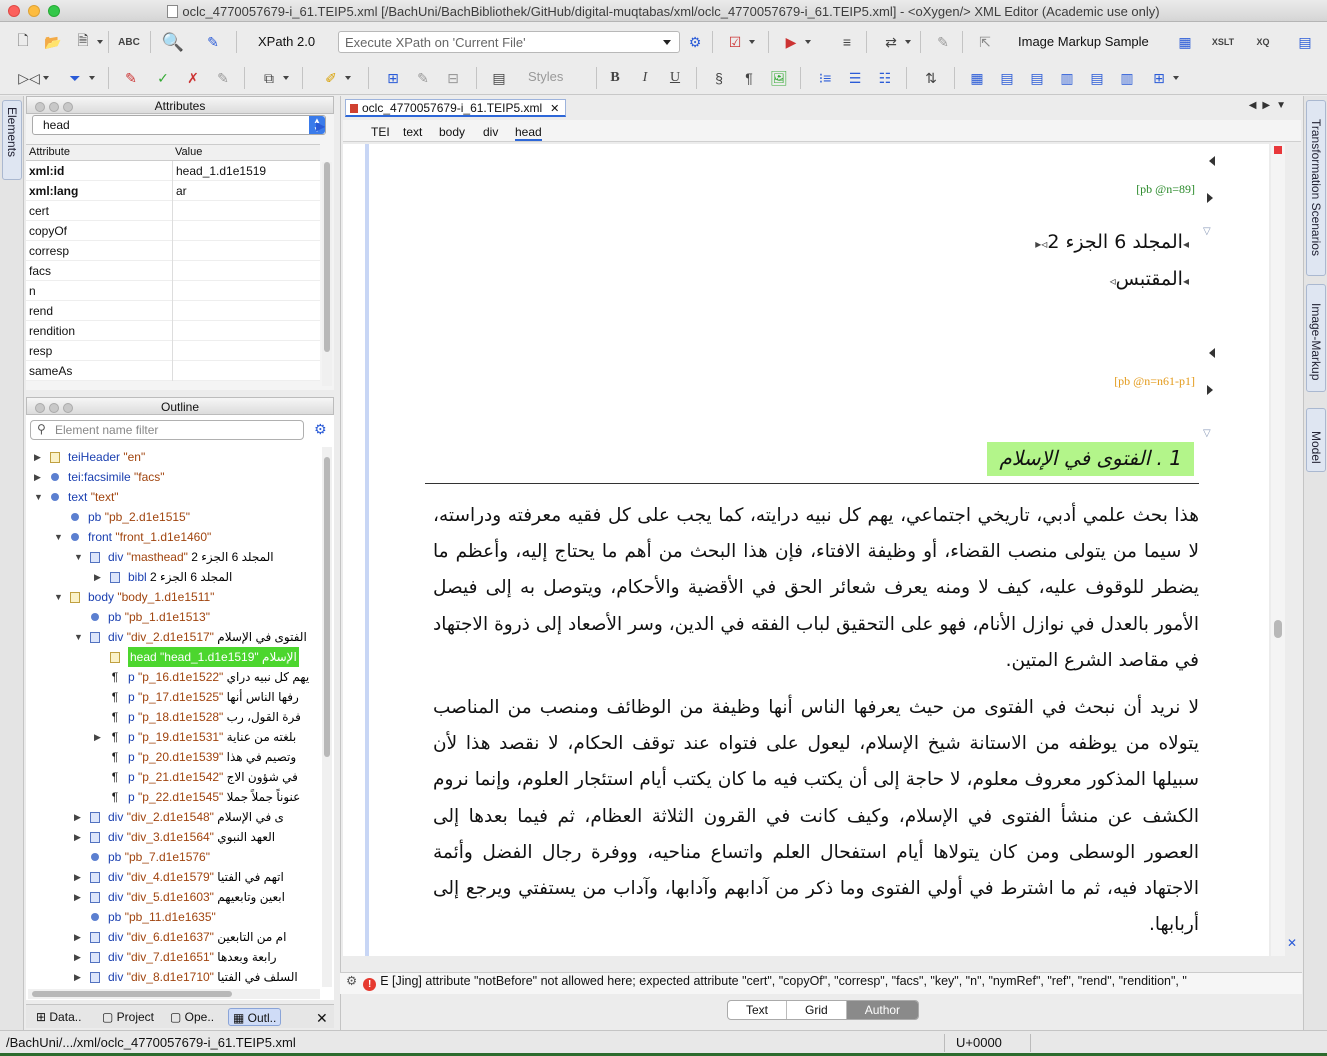  I want to click on outline-node-div: ▼ div "div_2.d1e1517" الفتوى في الإسلام, so click(174, 637).